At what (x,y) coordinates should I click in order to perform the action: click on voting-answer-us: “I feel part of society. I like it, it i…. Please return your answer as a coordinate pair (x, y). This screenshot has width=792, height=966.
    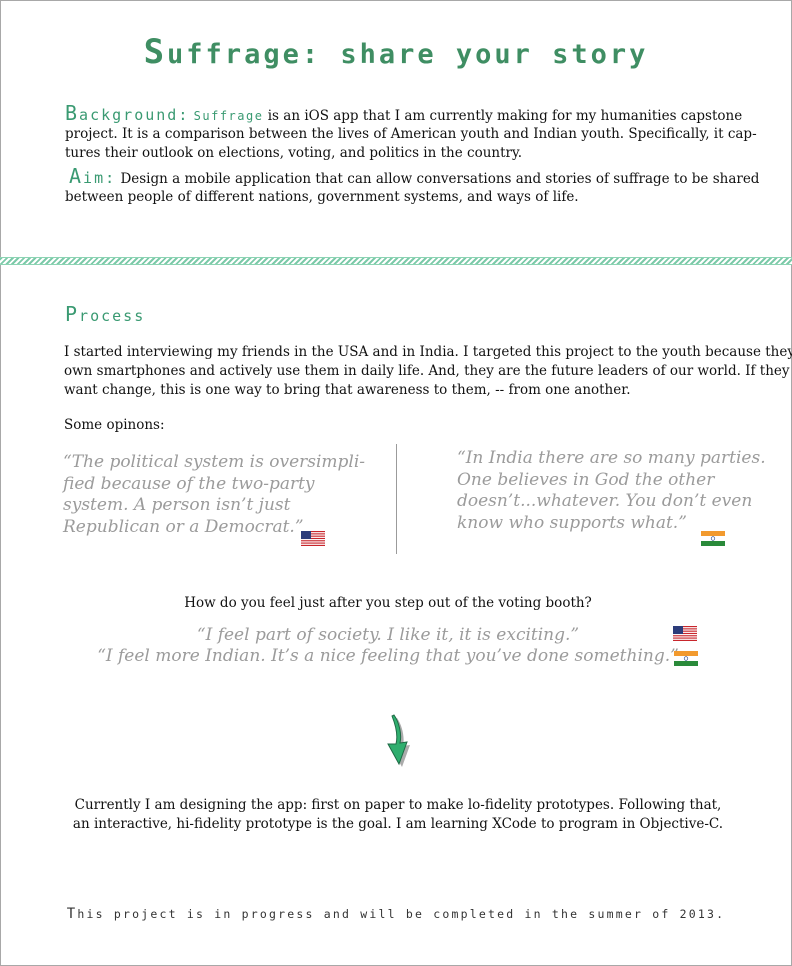
    Looking at the image, I should click on (388, 635).